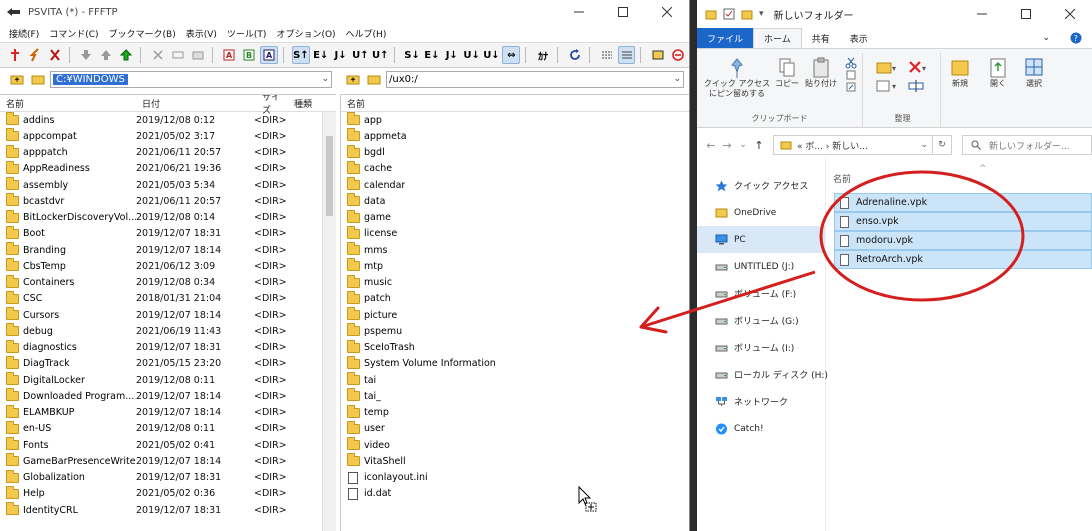  I want to click on connect-icon, so click(15, 55).